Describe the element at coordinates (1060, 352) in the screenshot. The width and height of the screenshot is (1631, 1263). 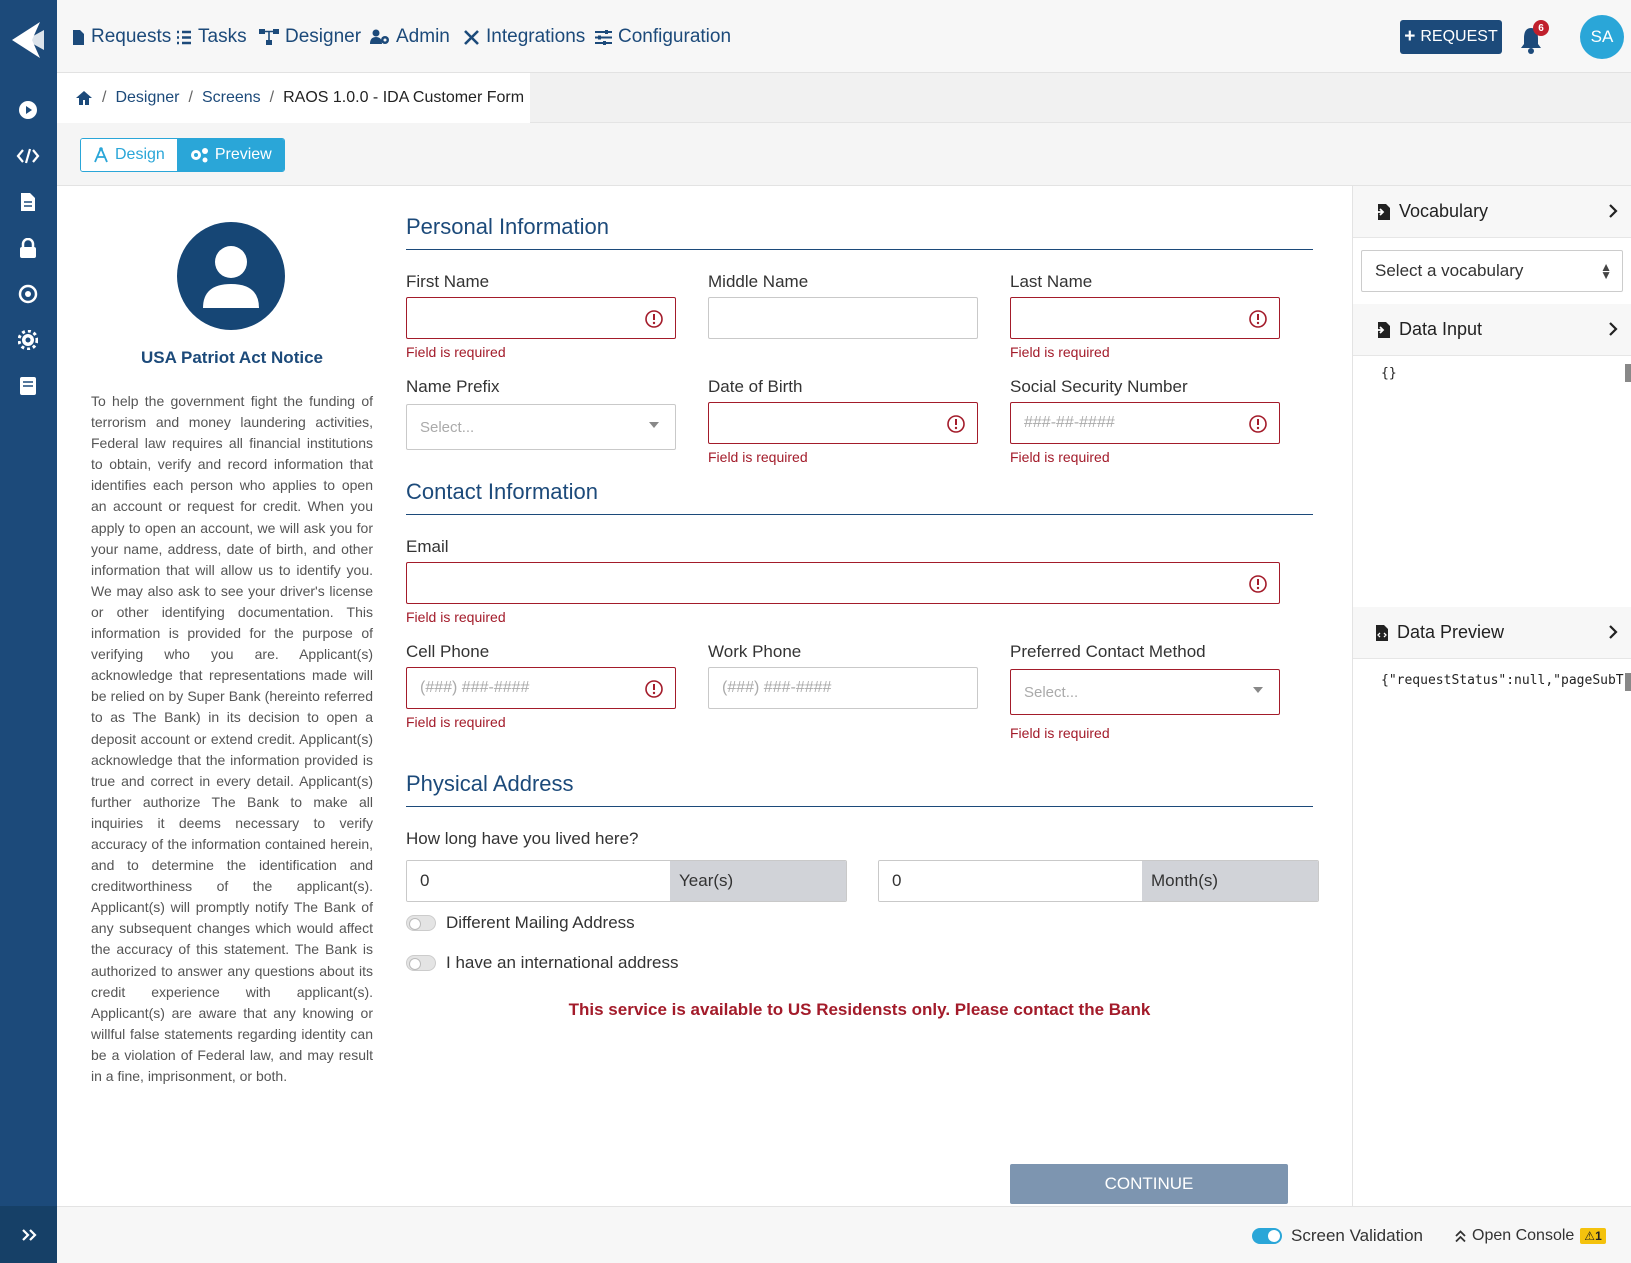
I see `last-name-error: Field is required` at that location.